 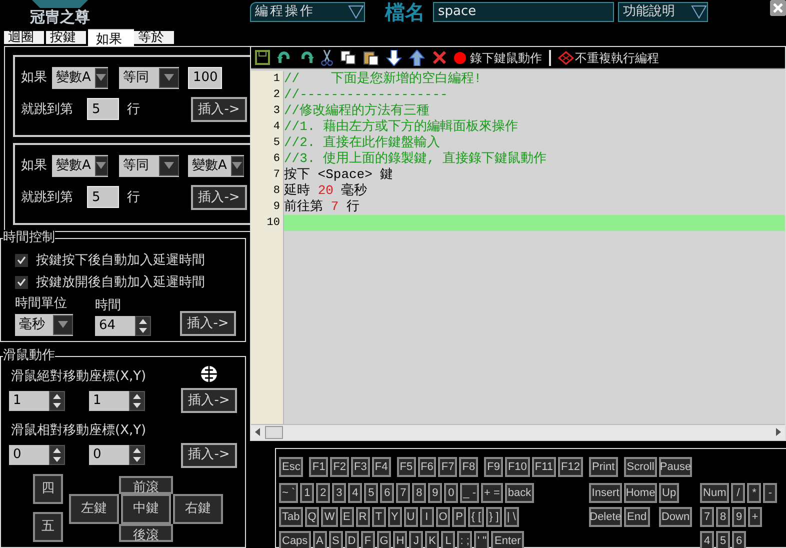 What do you see at coordinates (459, 516) in the screenshot?
I see `keyboard-key: P` at bounding box center [459, 516].